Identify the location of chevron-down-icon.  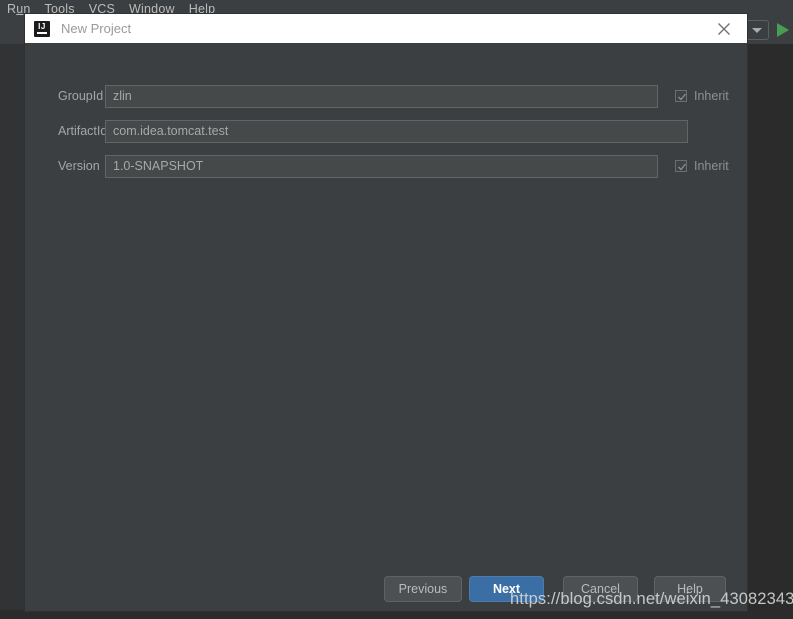
(757, 30).